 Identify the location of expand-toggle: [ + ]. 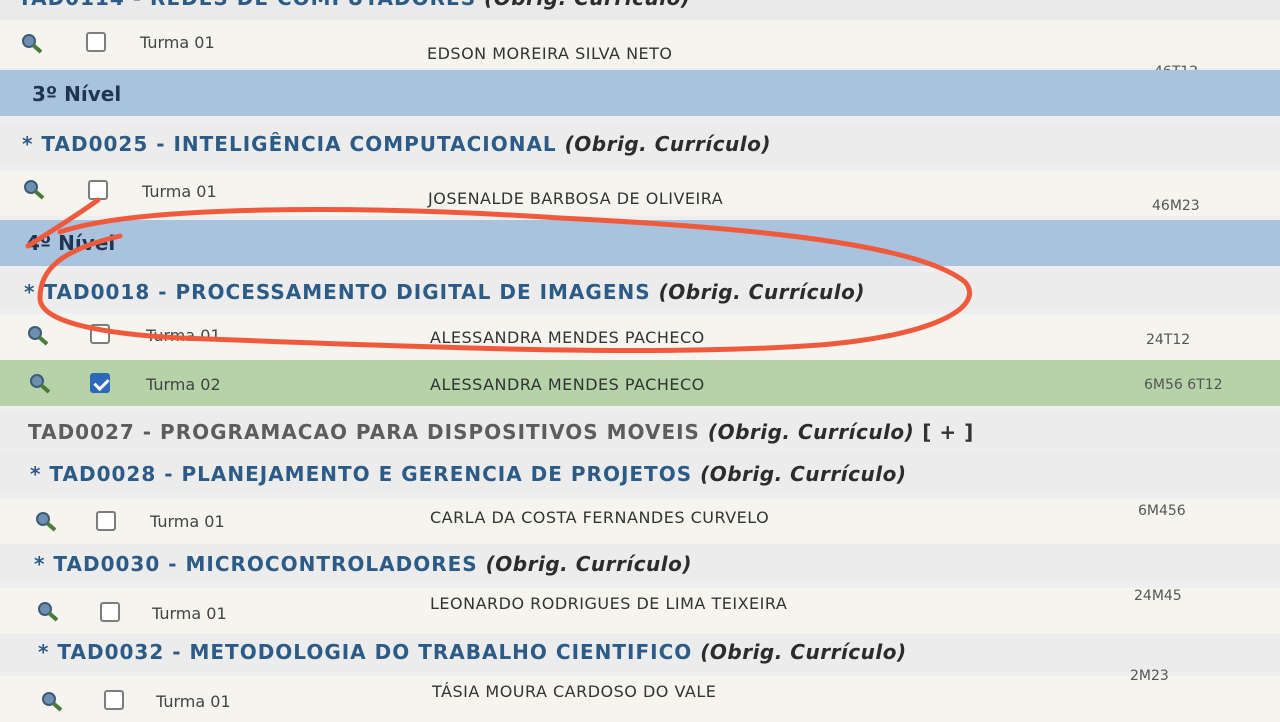
(947, 432).